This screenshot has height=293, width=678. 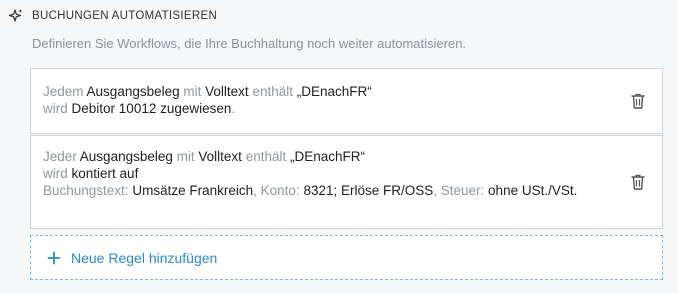 I want to click on rule-value: Umsätze Frankreich, so click(x=193, y=190).